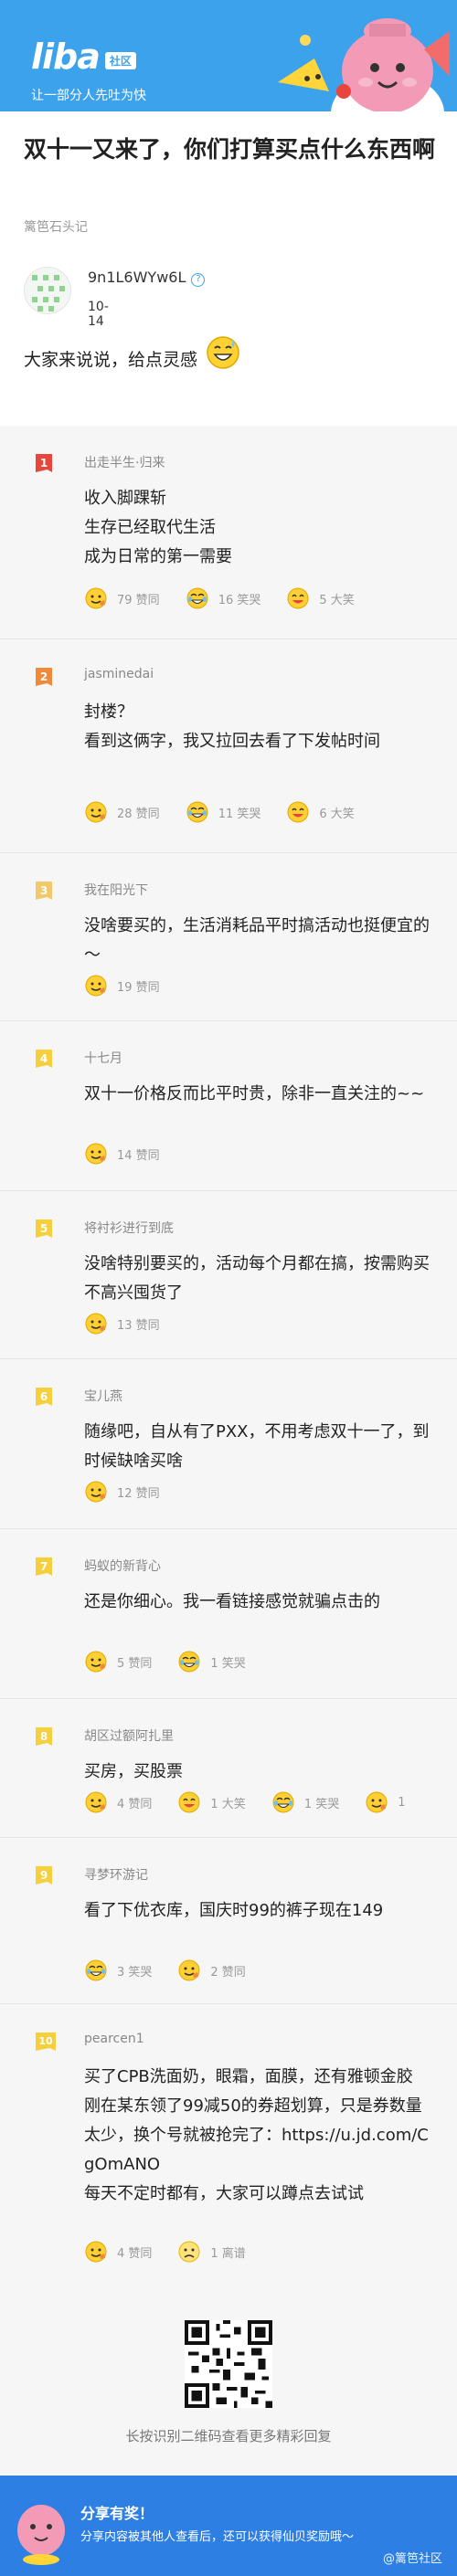 This screenshot has height=2576, width=457. Describe the element at coordinates (117, 2513) in the screenshot. I see `footer-title: 分享有奖！` at that location.